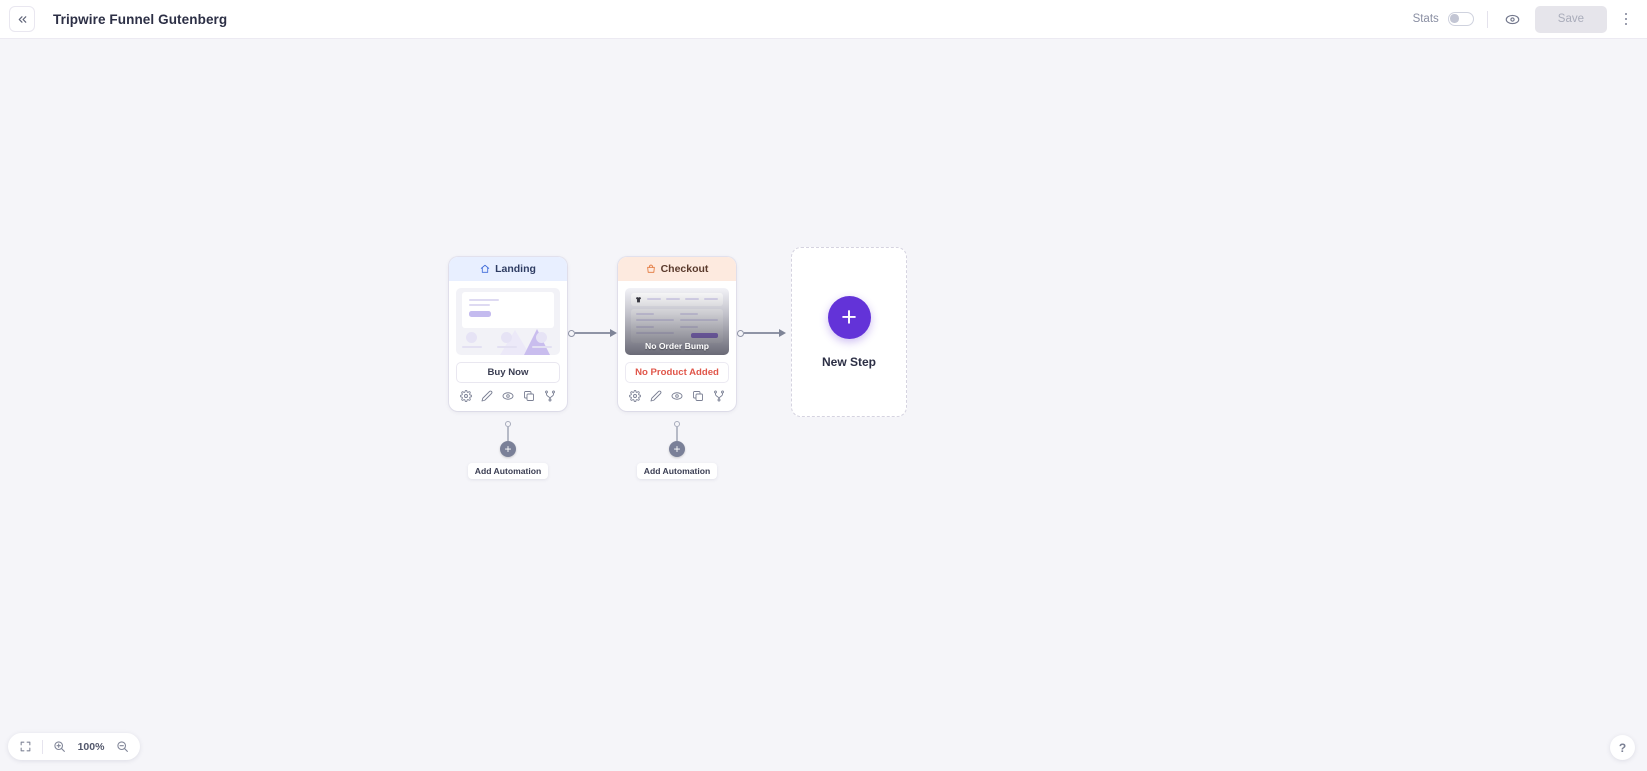 This screenshot has width=1647, height=771. Describe the element at coordinates (849, 317) in the screenshot. I see `add-step-button: +` at that location.